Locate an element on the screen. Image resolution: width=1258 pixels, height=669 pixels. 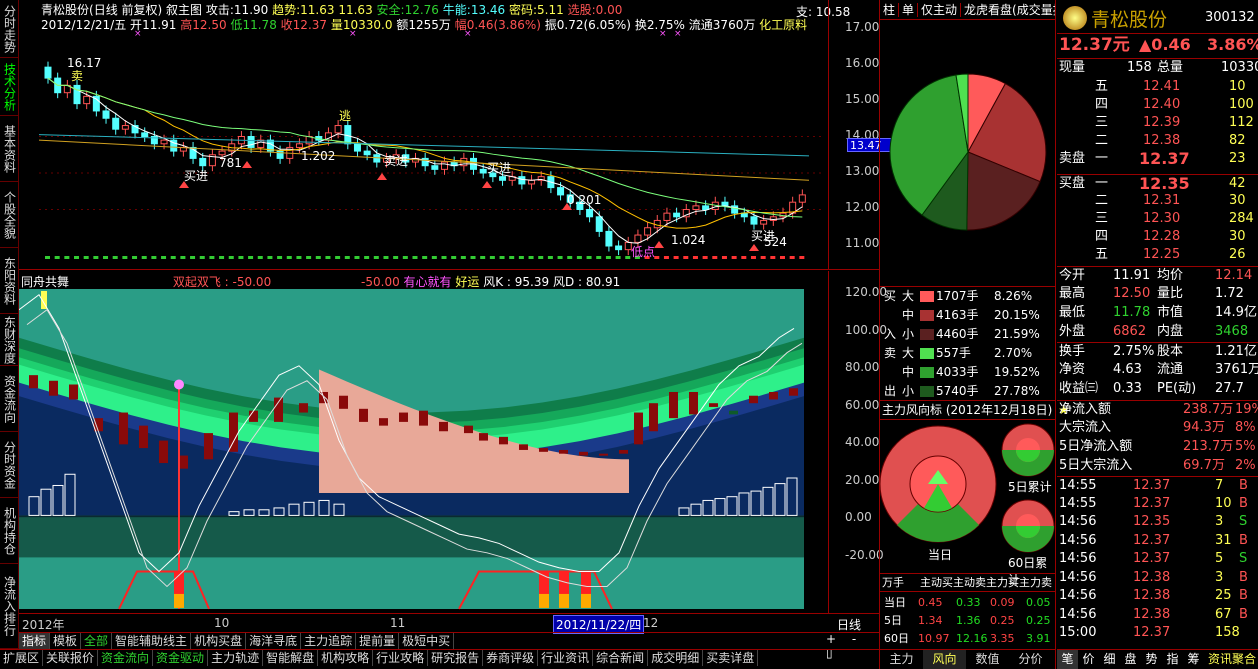
left-tab-8: 机构持仓 is located at coordinates (9, 531).